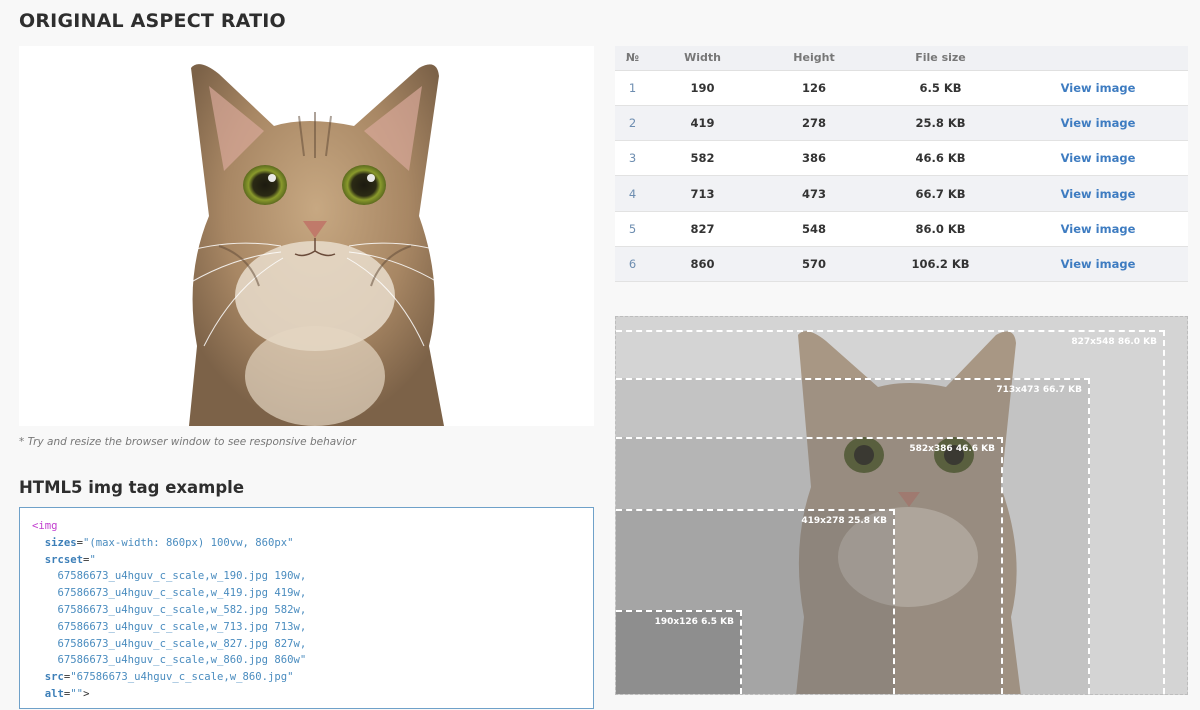 This screenshot has width=1200, height=710. Describe the element at coordinates (54, 677) in the screenshot. I see `code-attr-src: src` at that location.